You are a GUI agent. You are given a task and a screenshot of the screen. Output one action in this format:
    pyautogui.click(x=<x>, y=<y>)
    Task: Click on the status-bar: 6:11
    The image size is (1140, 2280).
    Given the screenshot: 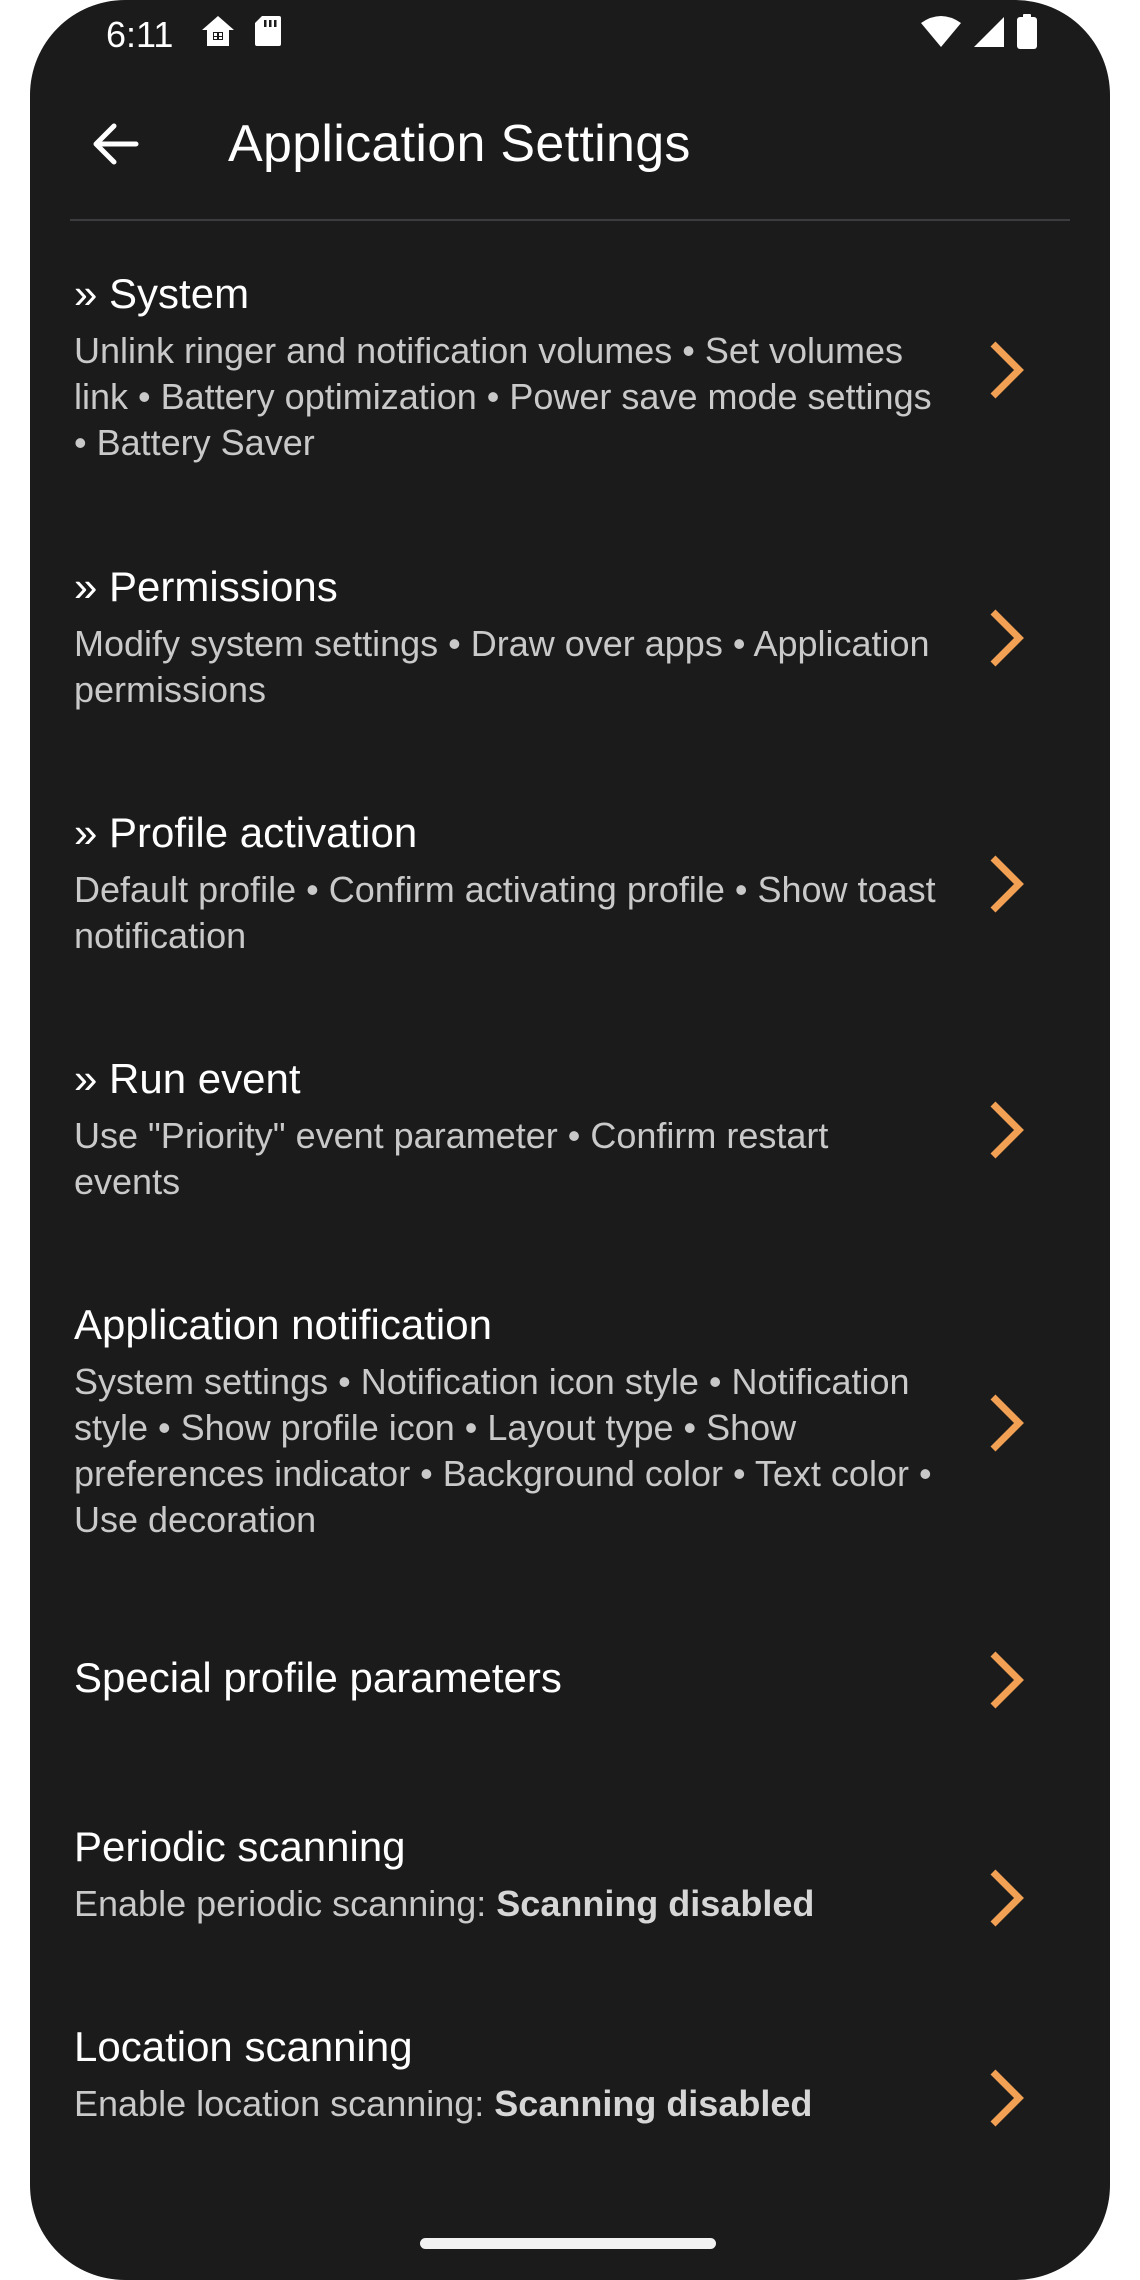 What is the action you would take?
    pyautogui.click(x=570, y=35)
    